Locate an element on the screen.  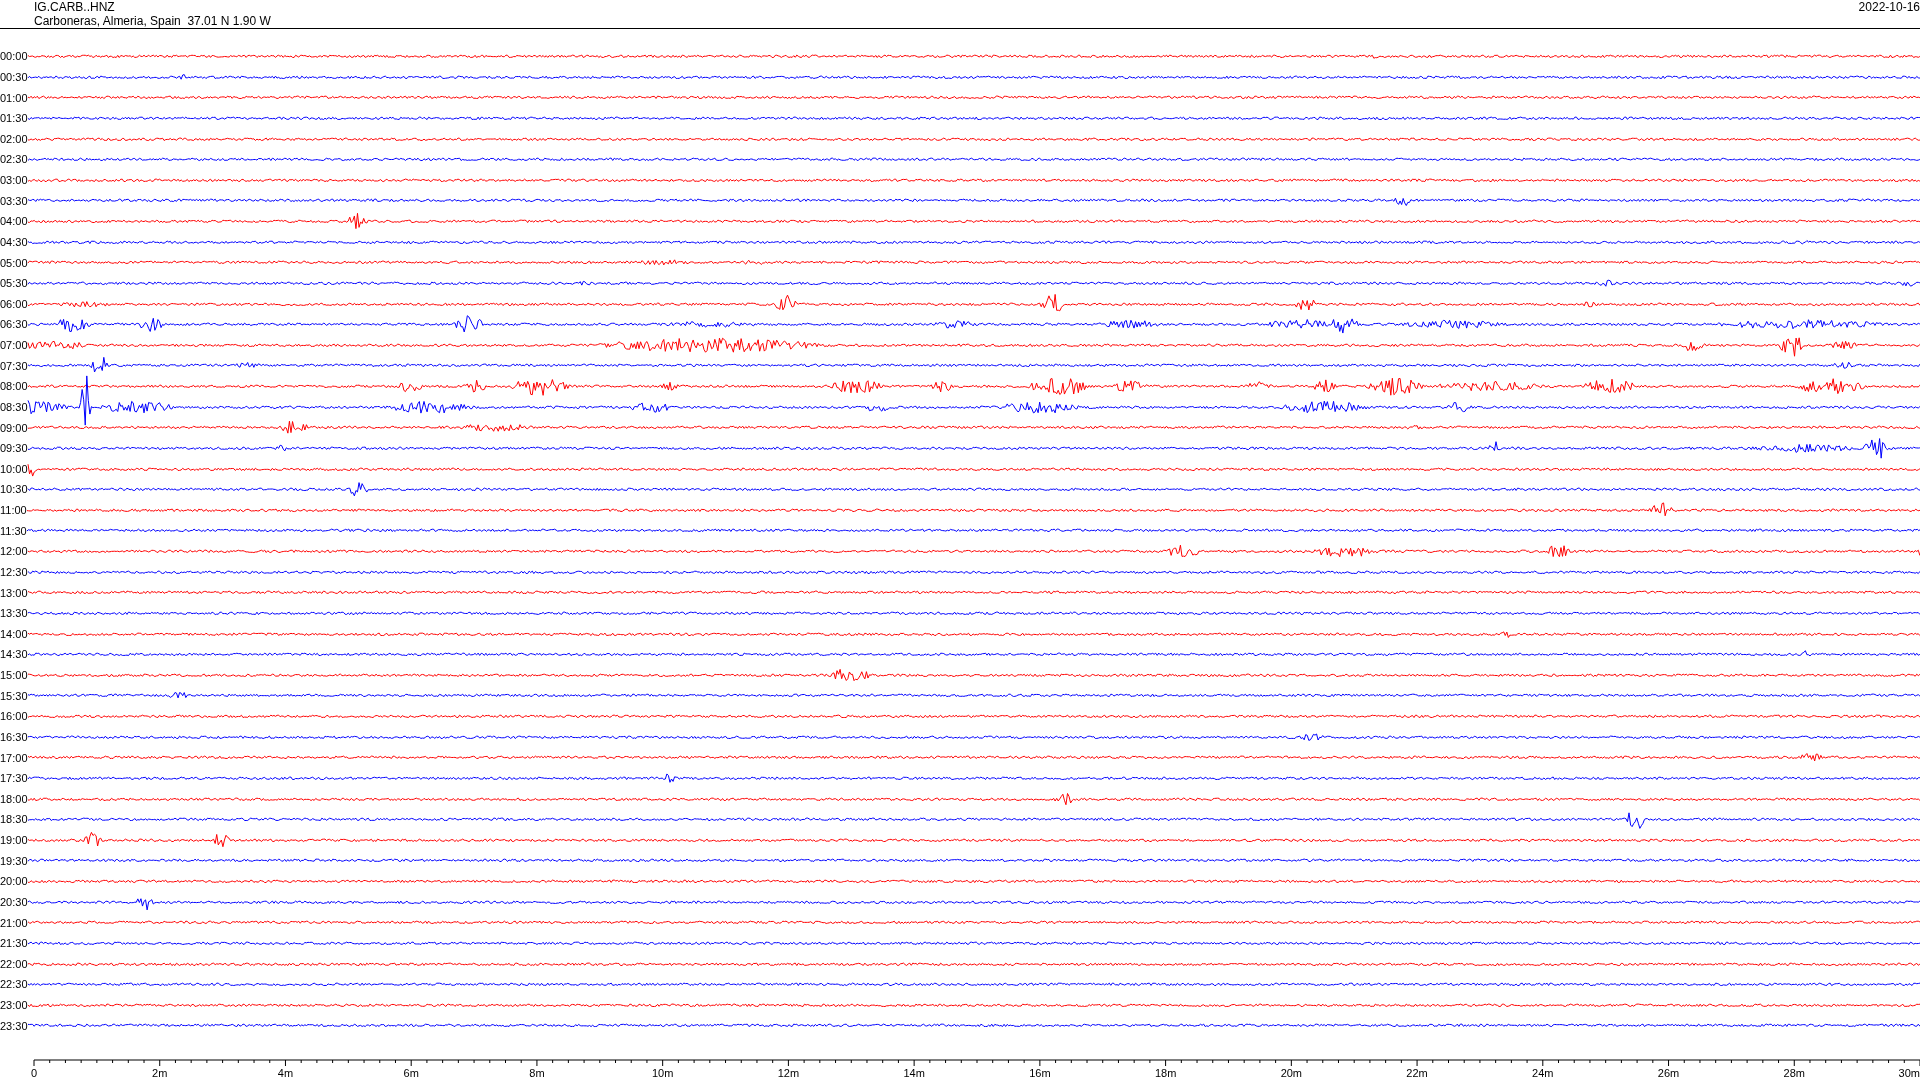
trace-time-label: 17:30 is located at coordinates (14, 778).